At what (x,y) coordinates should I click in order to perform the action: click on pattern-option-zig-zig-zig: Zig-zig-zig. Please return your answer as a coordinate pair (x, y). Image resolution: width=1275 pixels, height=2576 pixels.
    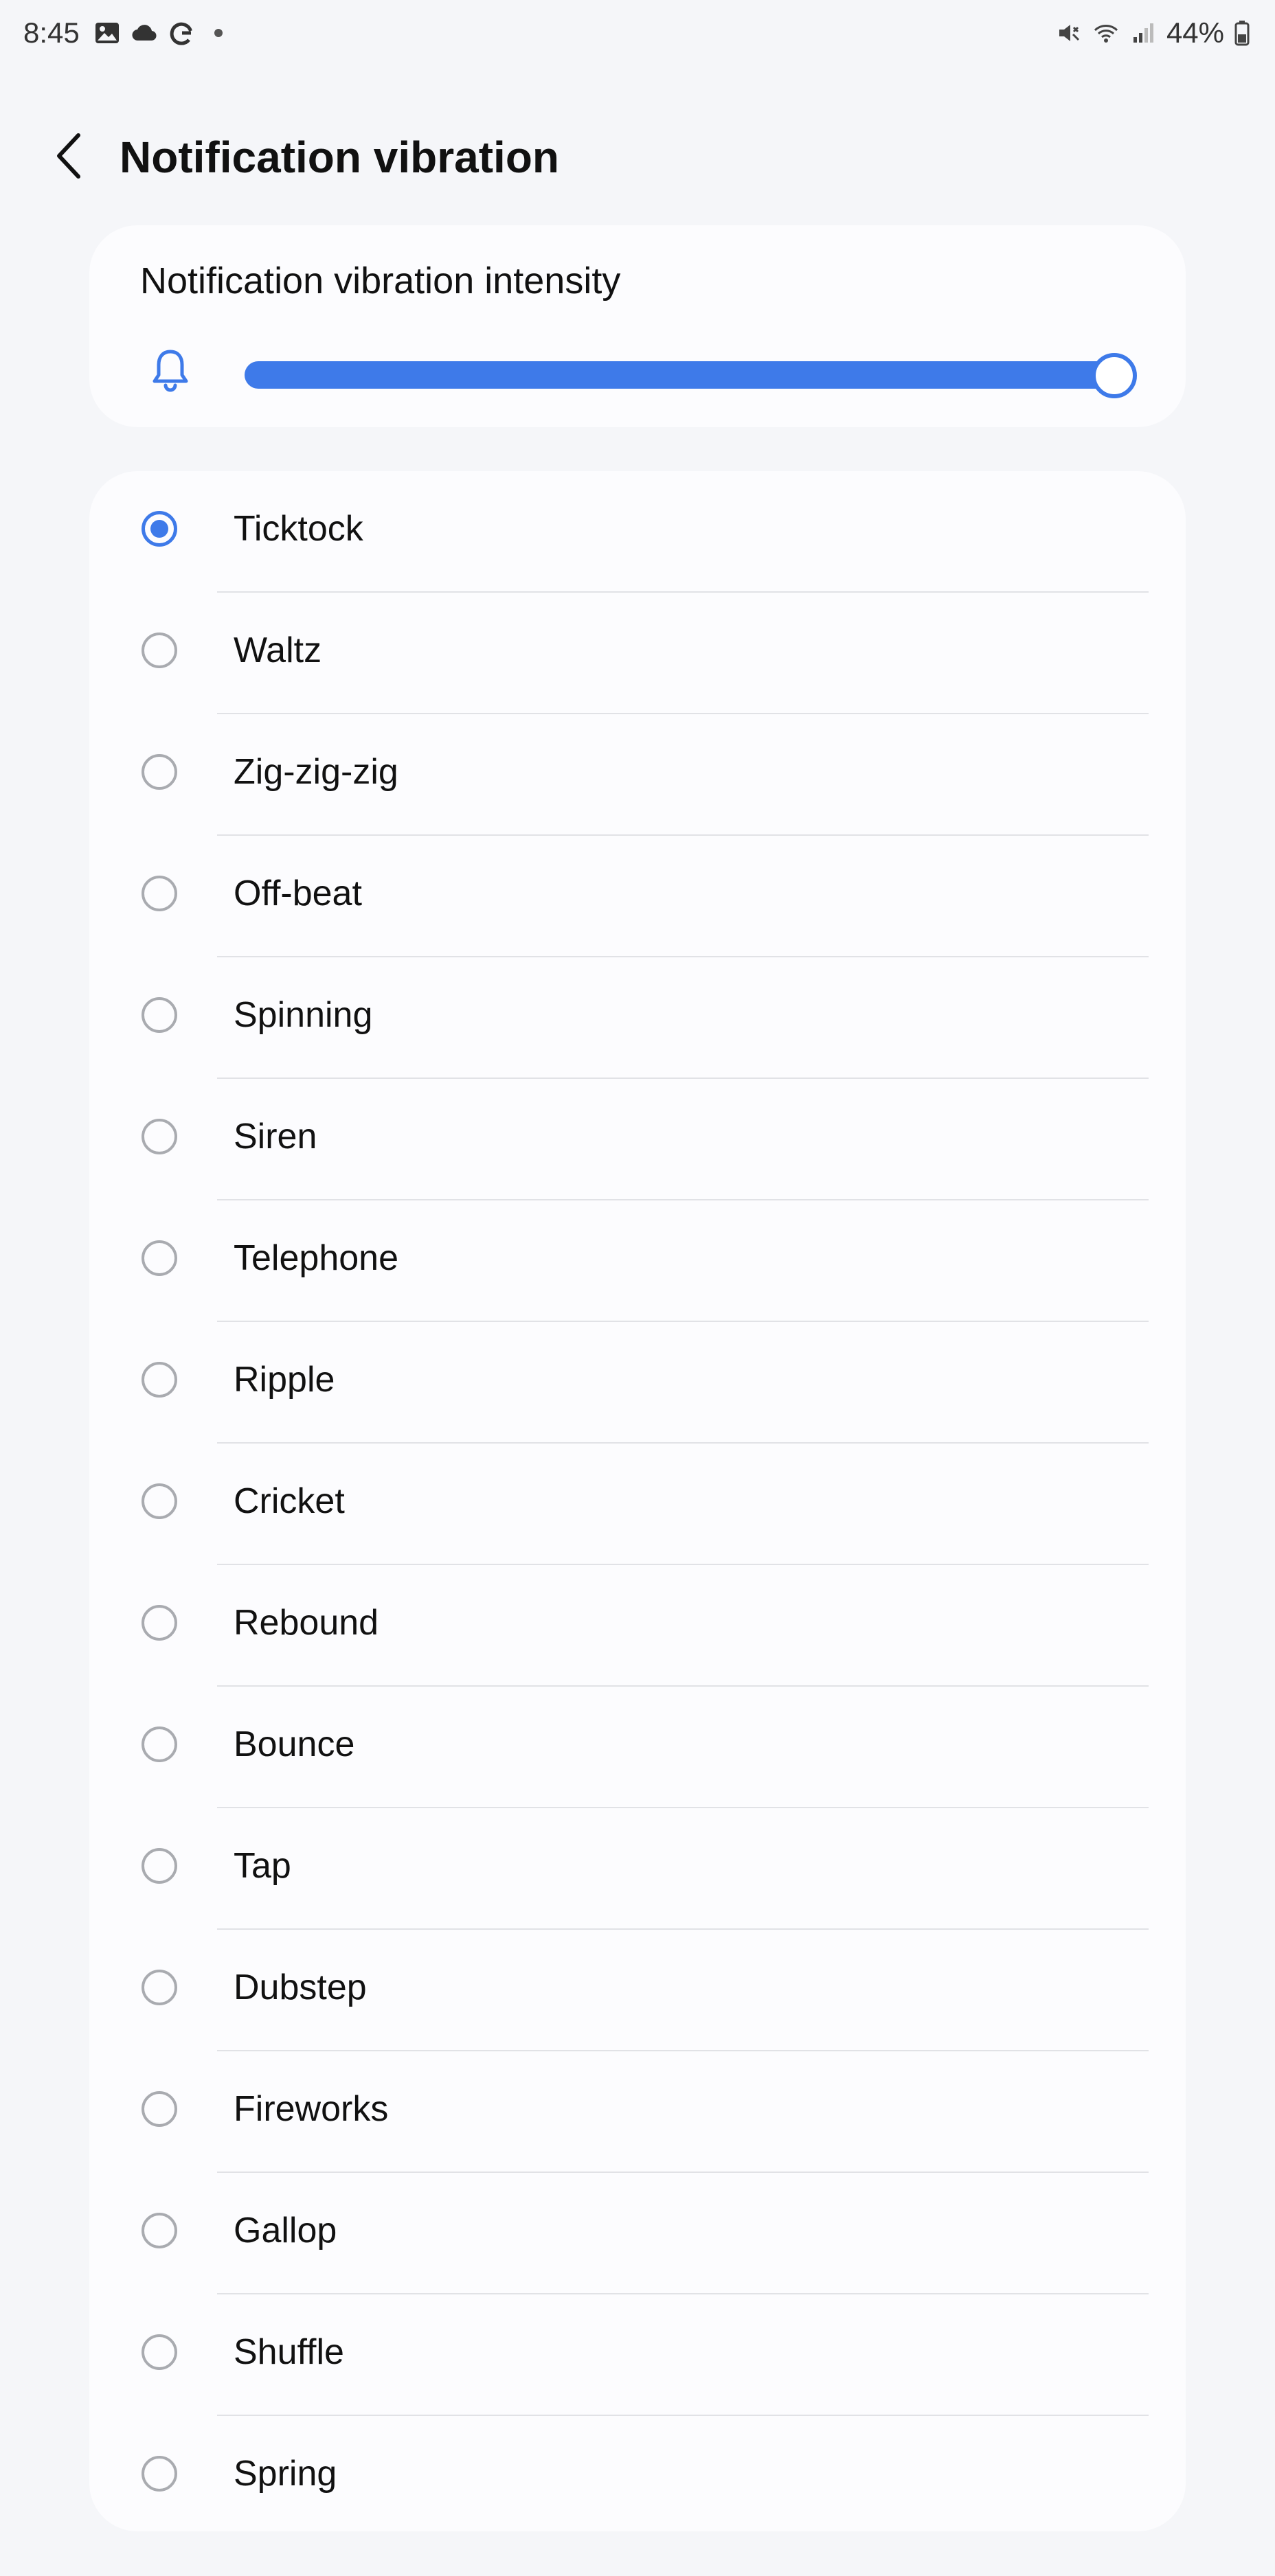
    Looking at the image, I should click on (637, 775).